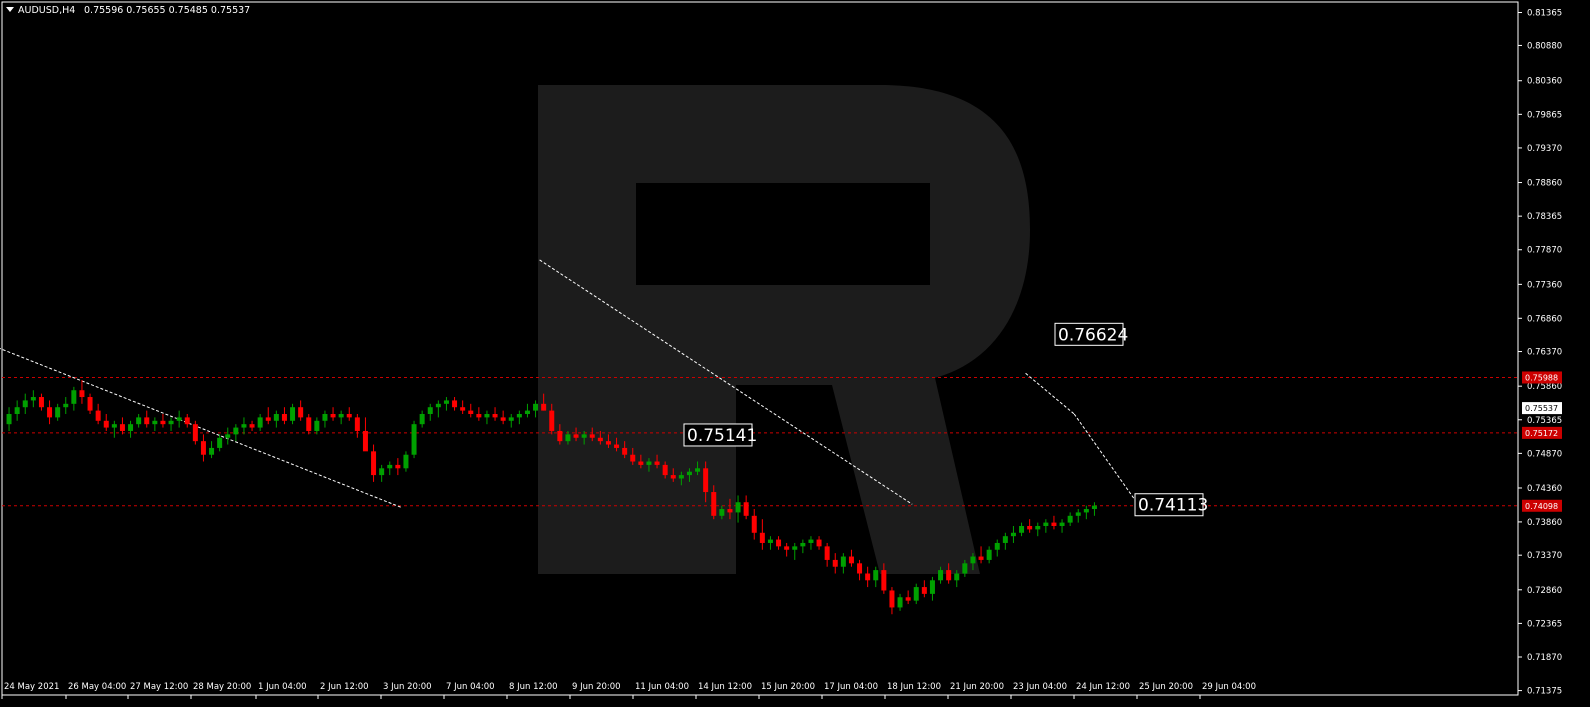 The width and height of the screenshot is (1590, 707). I want to click on y-tick-label: 0.80360, so click(1544, 82).